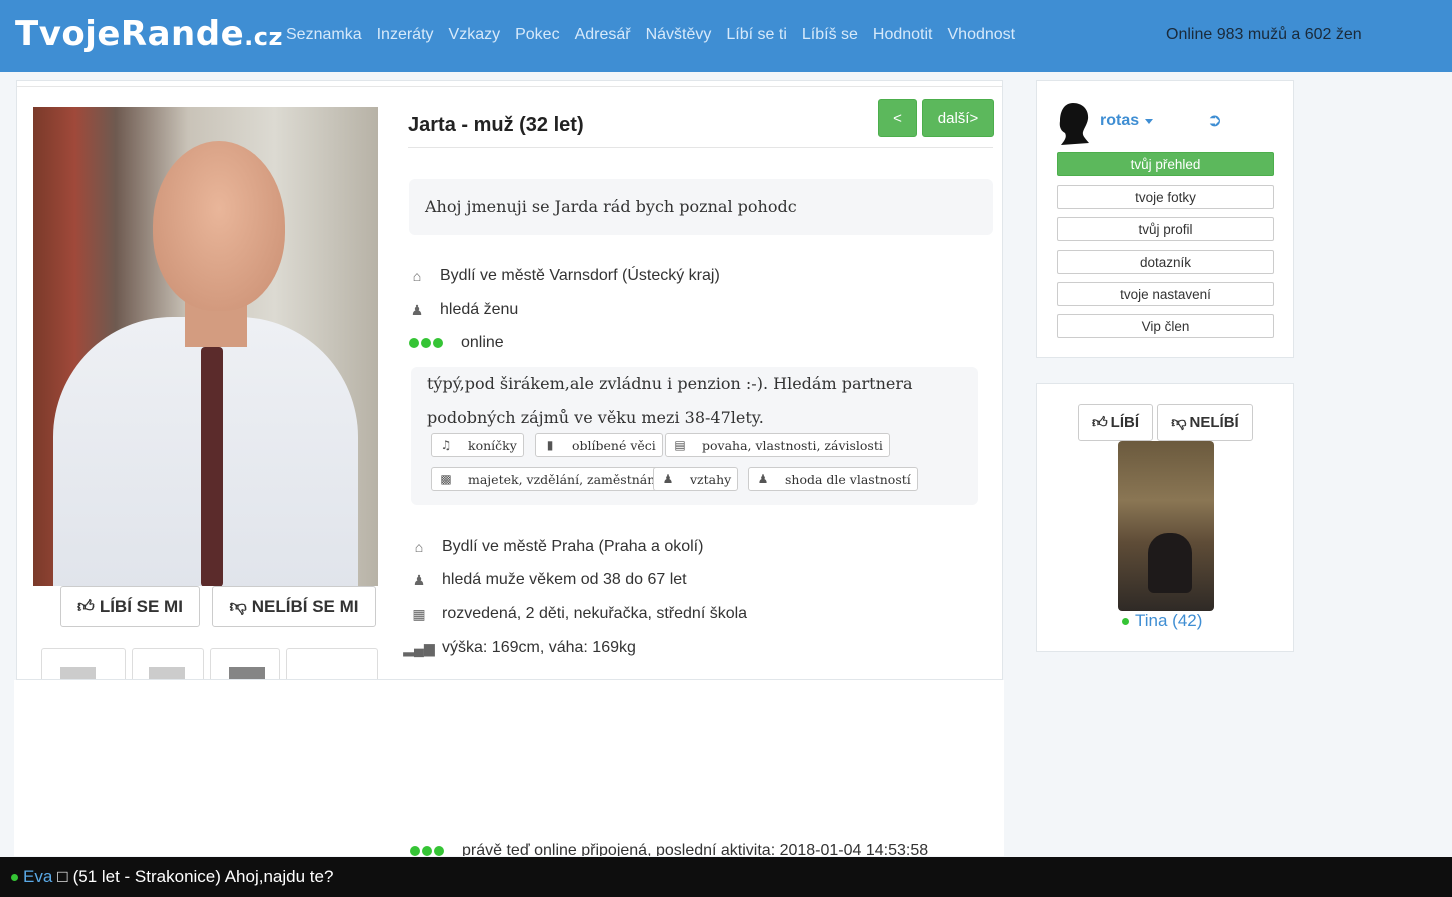  What do you see at coordinates (1165, 164) in the screenshot?
I see `menu-overview: tvůj přehled` at bounding box center [1165, 164].